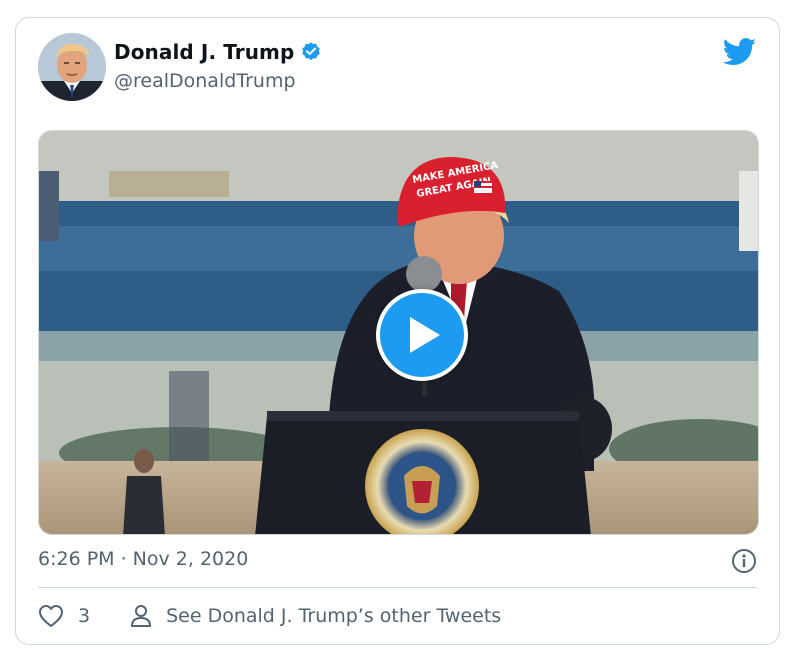  I want to click on tweet-timestamp: 6:26 PM · Nov 2, 2020, so click(143, 559).